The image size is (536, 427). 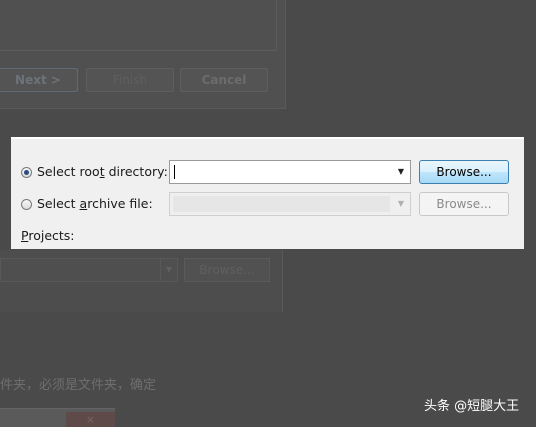 I want to click on background-caption-text: 件夹，必须是文件夹，确定, so click(x=78, y=385).